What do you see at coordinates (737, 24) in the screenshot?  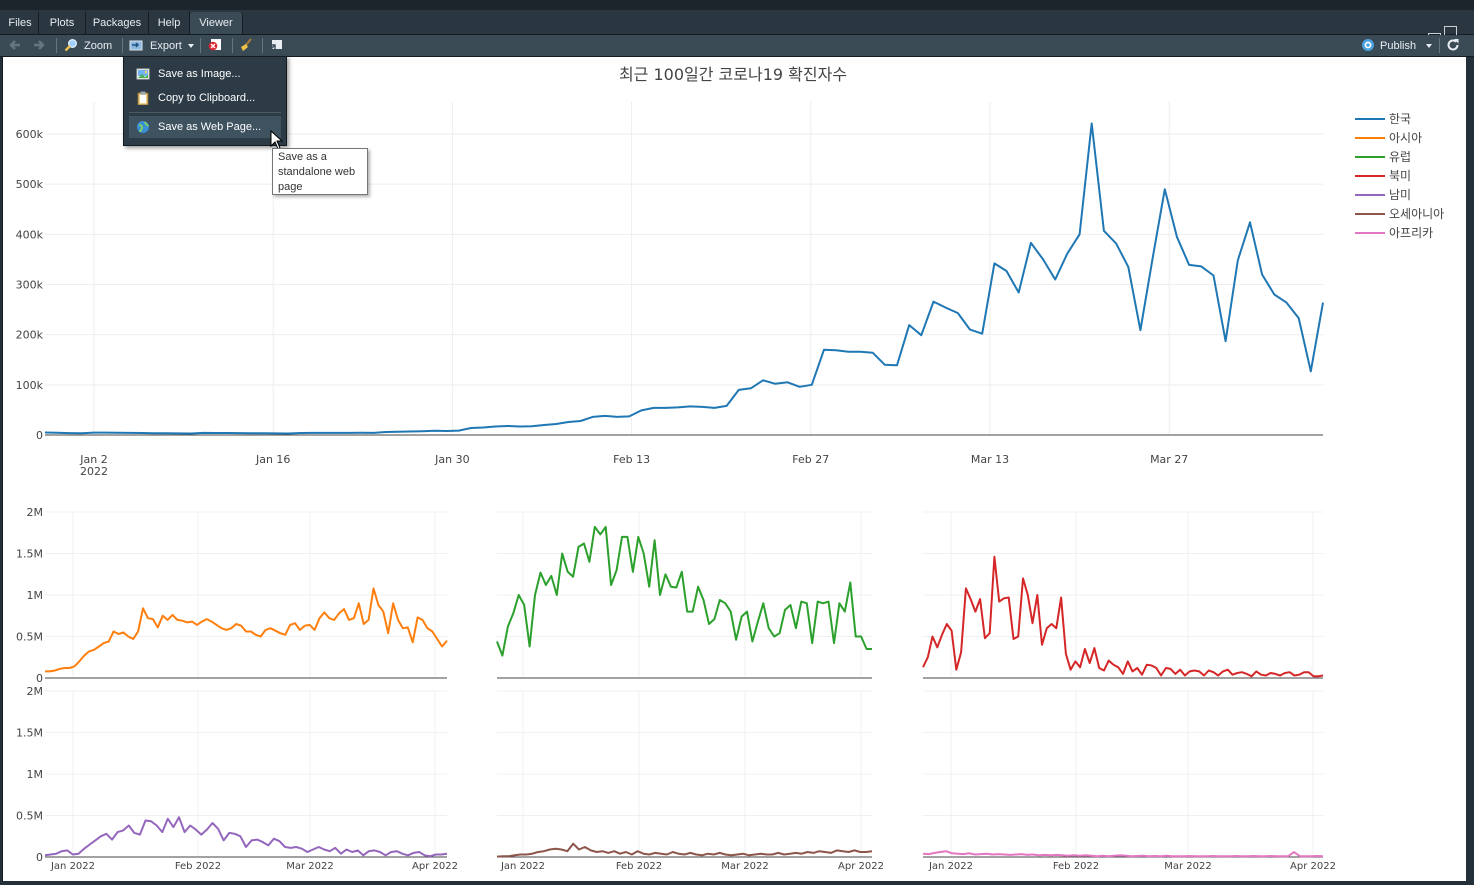 I see `pane-tab-bar: Files Plots Packages Help Viewer` at bounding box center [737, 24].